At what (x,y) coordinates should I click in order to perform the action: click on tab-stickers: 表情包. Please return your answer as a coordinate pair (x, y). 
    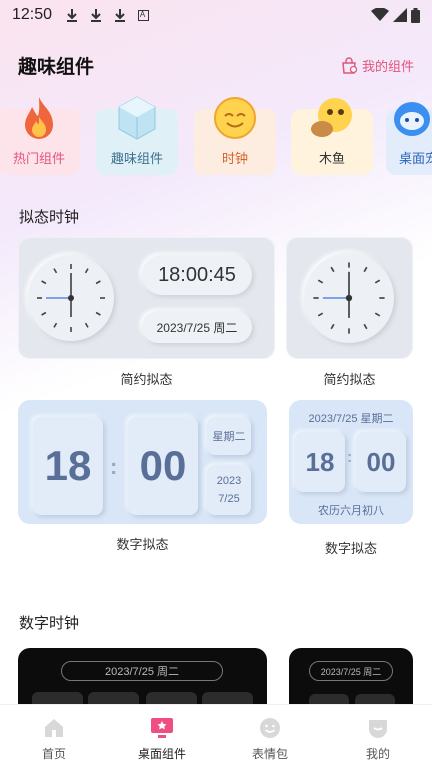
    Looking at the image, I should click on (270, 736).